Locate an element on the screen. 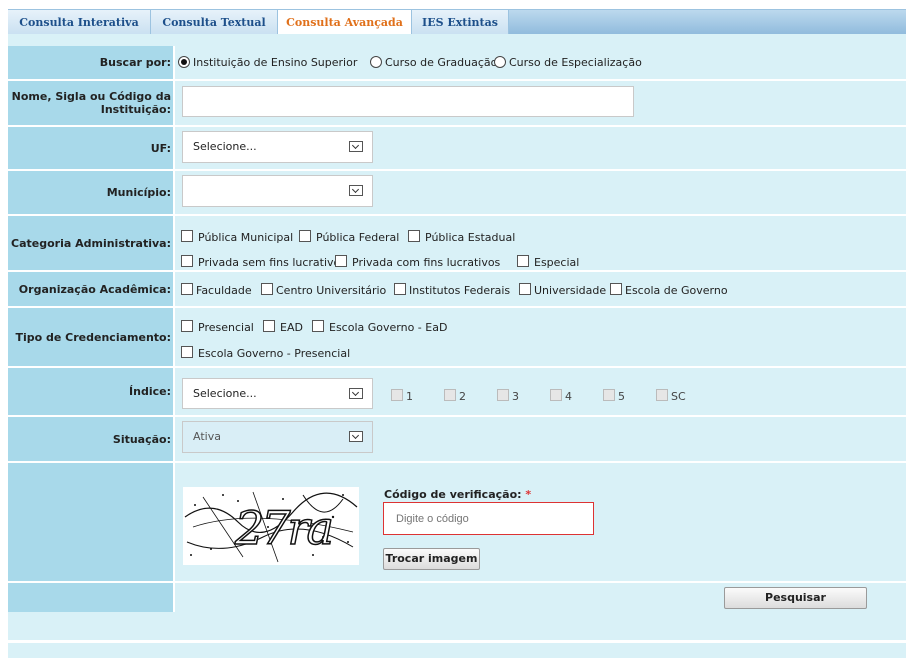  checkbox-indice-4: 4 is located at coordinates (561, 396).